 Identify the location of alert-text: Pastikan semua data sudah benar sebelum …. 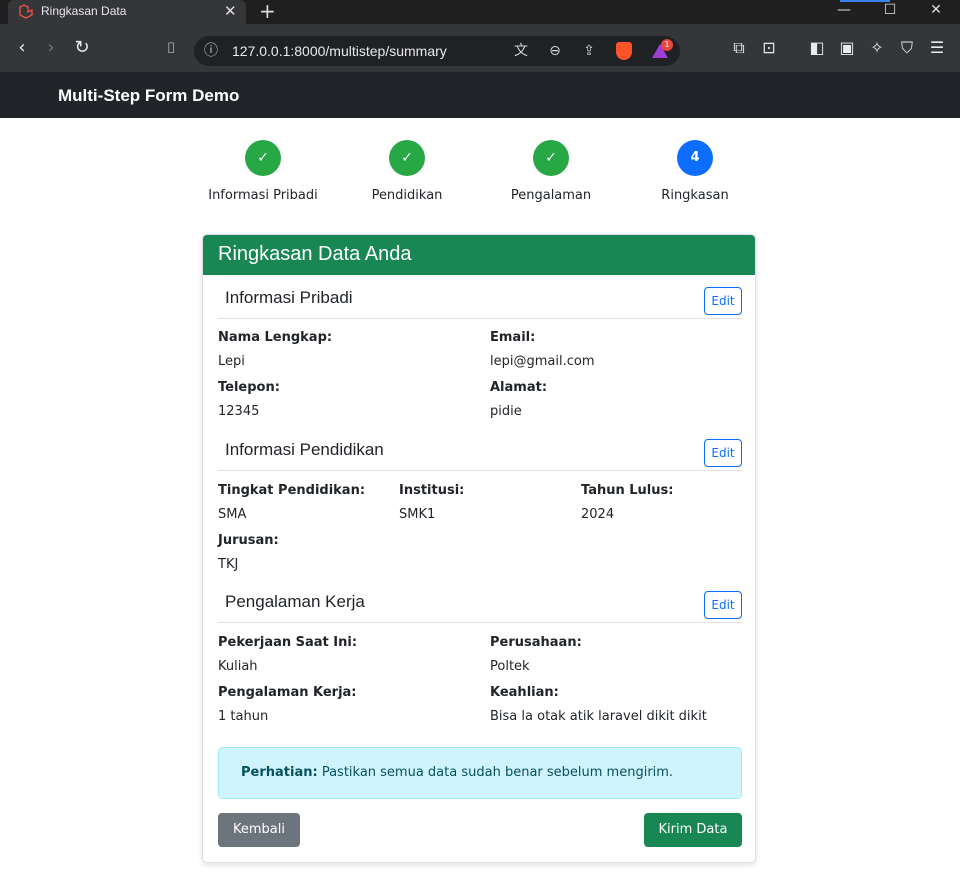
(495, 772).